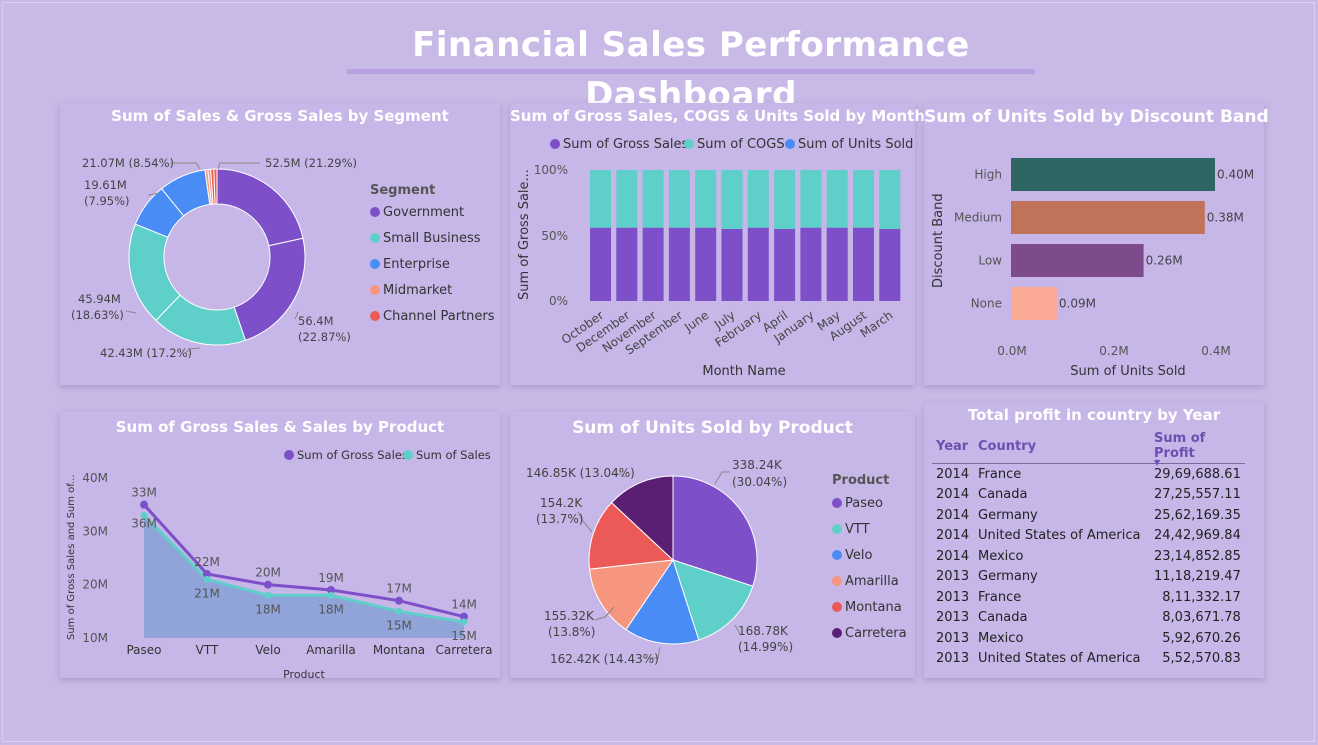 The width and height of the screenshot is (1318, 745). What do you see at coordinates (867, 607) in the screenshot?
I see `units-pie-legend-item: Montana` at bounding box center [867, 607].